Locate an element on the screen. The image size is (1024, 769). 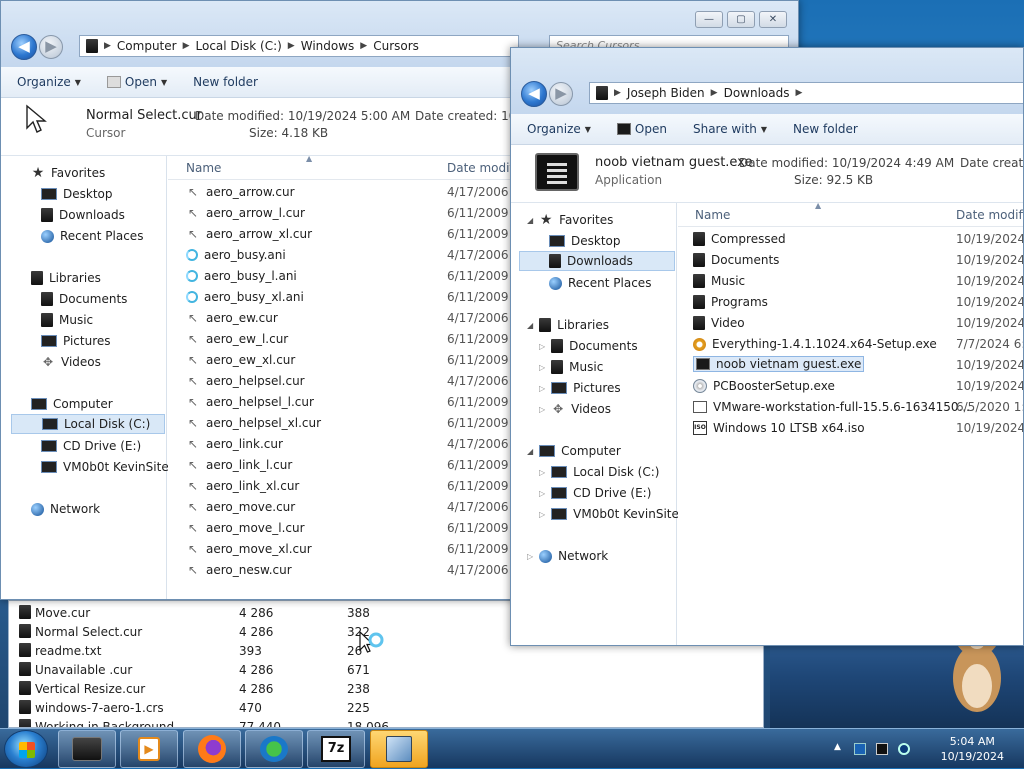
start-button is located at coordinates (26, 749).